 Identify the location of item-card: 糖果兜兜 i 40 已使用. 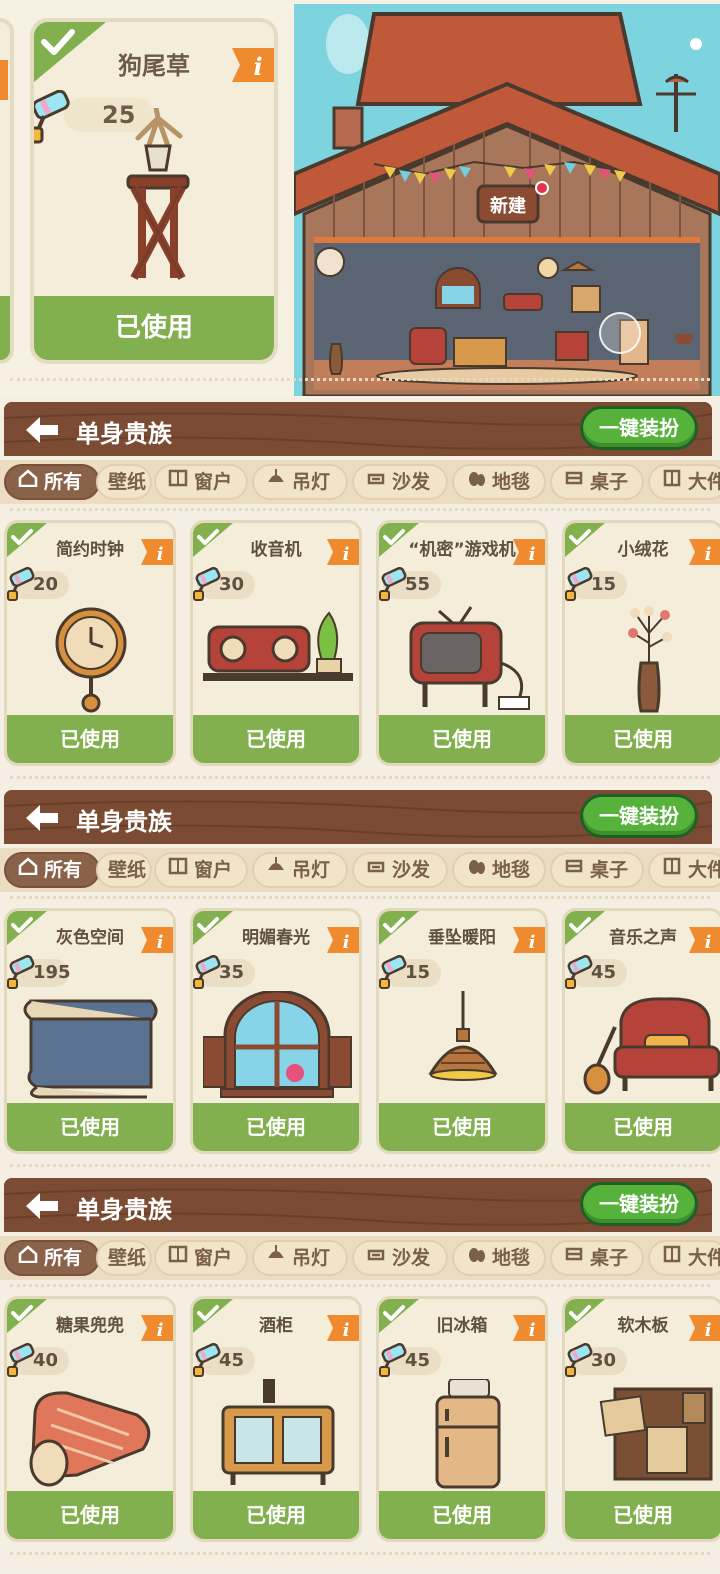
(90, 1419).